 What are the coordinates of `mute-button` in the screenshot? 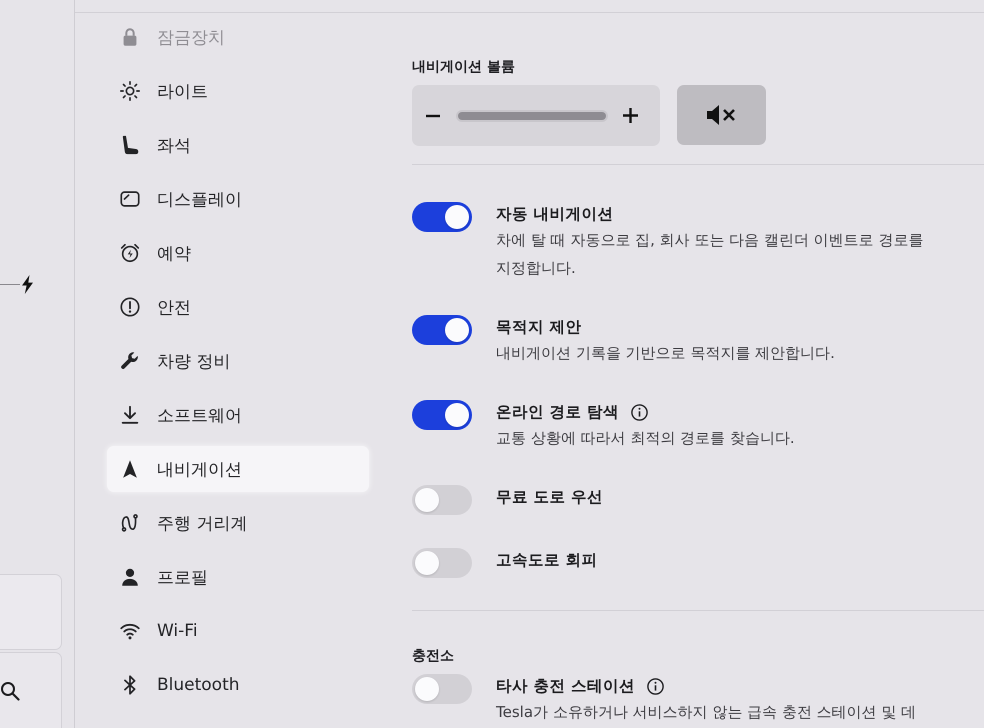 It's located at (721, 115).